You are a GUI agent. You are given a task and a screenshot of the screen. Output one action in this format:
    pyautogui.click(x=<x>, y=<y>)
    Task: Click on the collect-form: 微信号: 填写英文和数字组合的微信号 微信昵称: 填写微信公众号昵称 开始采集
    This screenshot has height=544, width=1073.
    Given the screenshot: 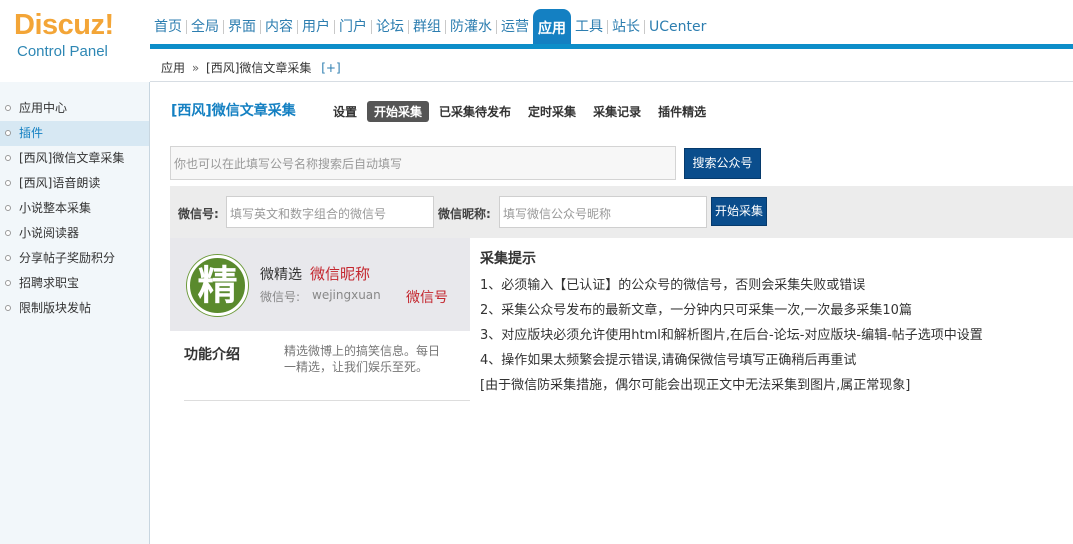 What is the action you would take?
    pyautogui.click(x=621, y=212)
    